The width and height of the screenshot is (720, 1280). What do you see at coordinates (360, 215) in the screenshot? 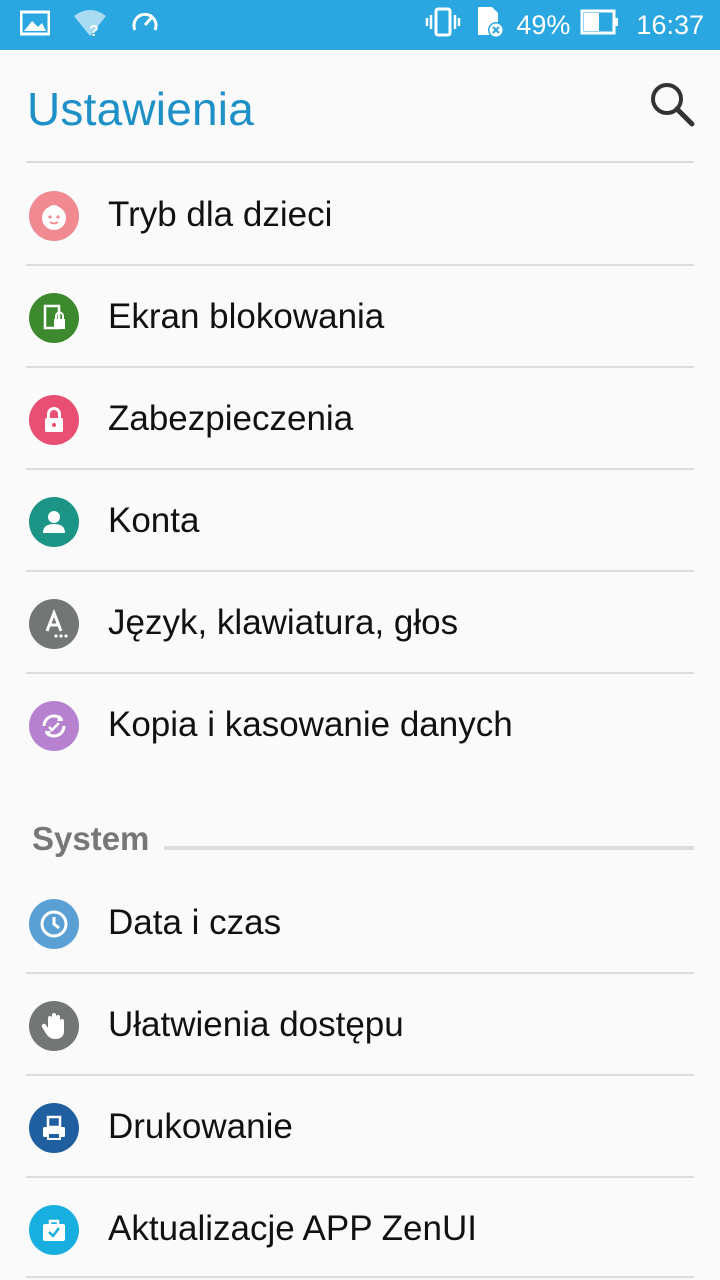
I see `settings-item-kids-mode: Tryb dla dzieci` at bounding box center [360, 215].